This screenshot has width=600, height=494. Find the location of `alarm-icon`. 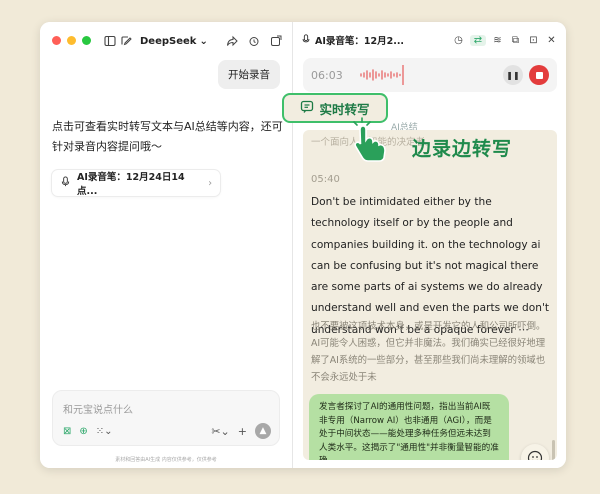

alarm-icon is located at coordinates (254, 41).